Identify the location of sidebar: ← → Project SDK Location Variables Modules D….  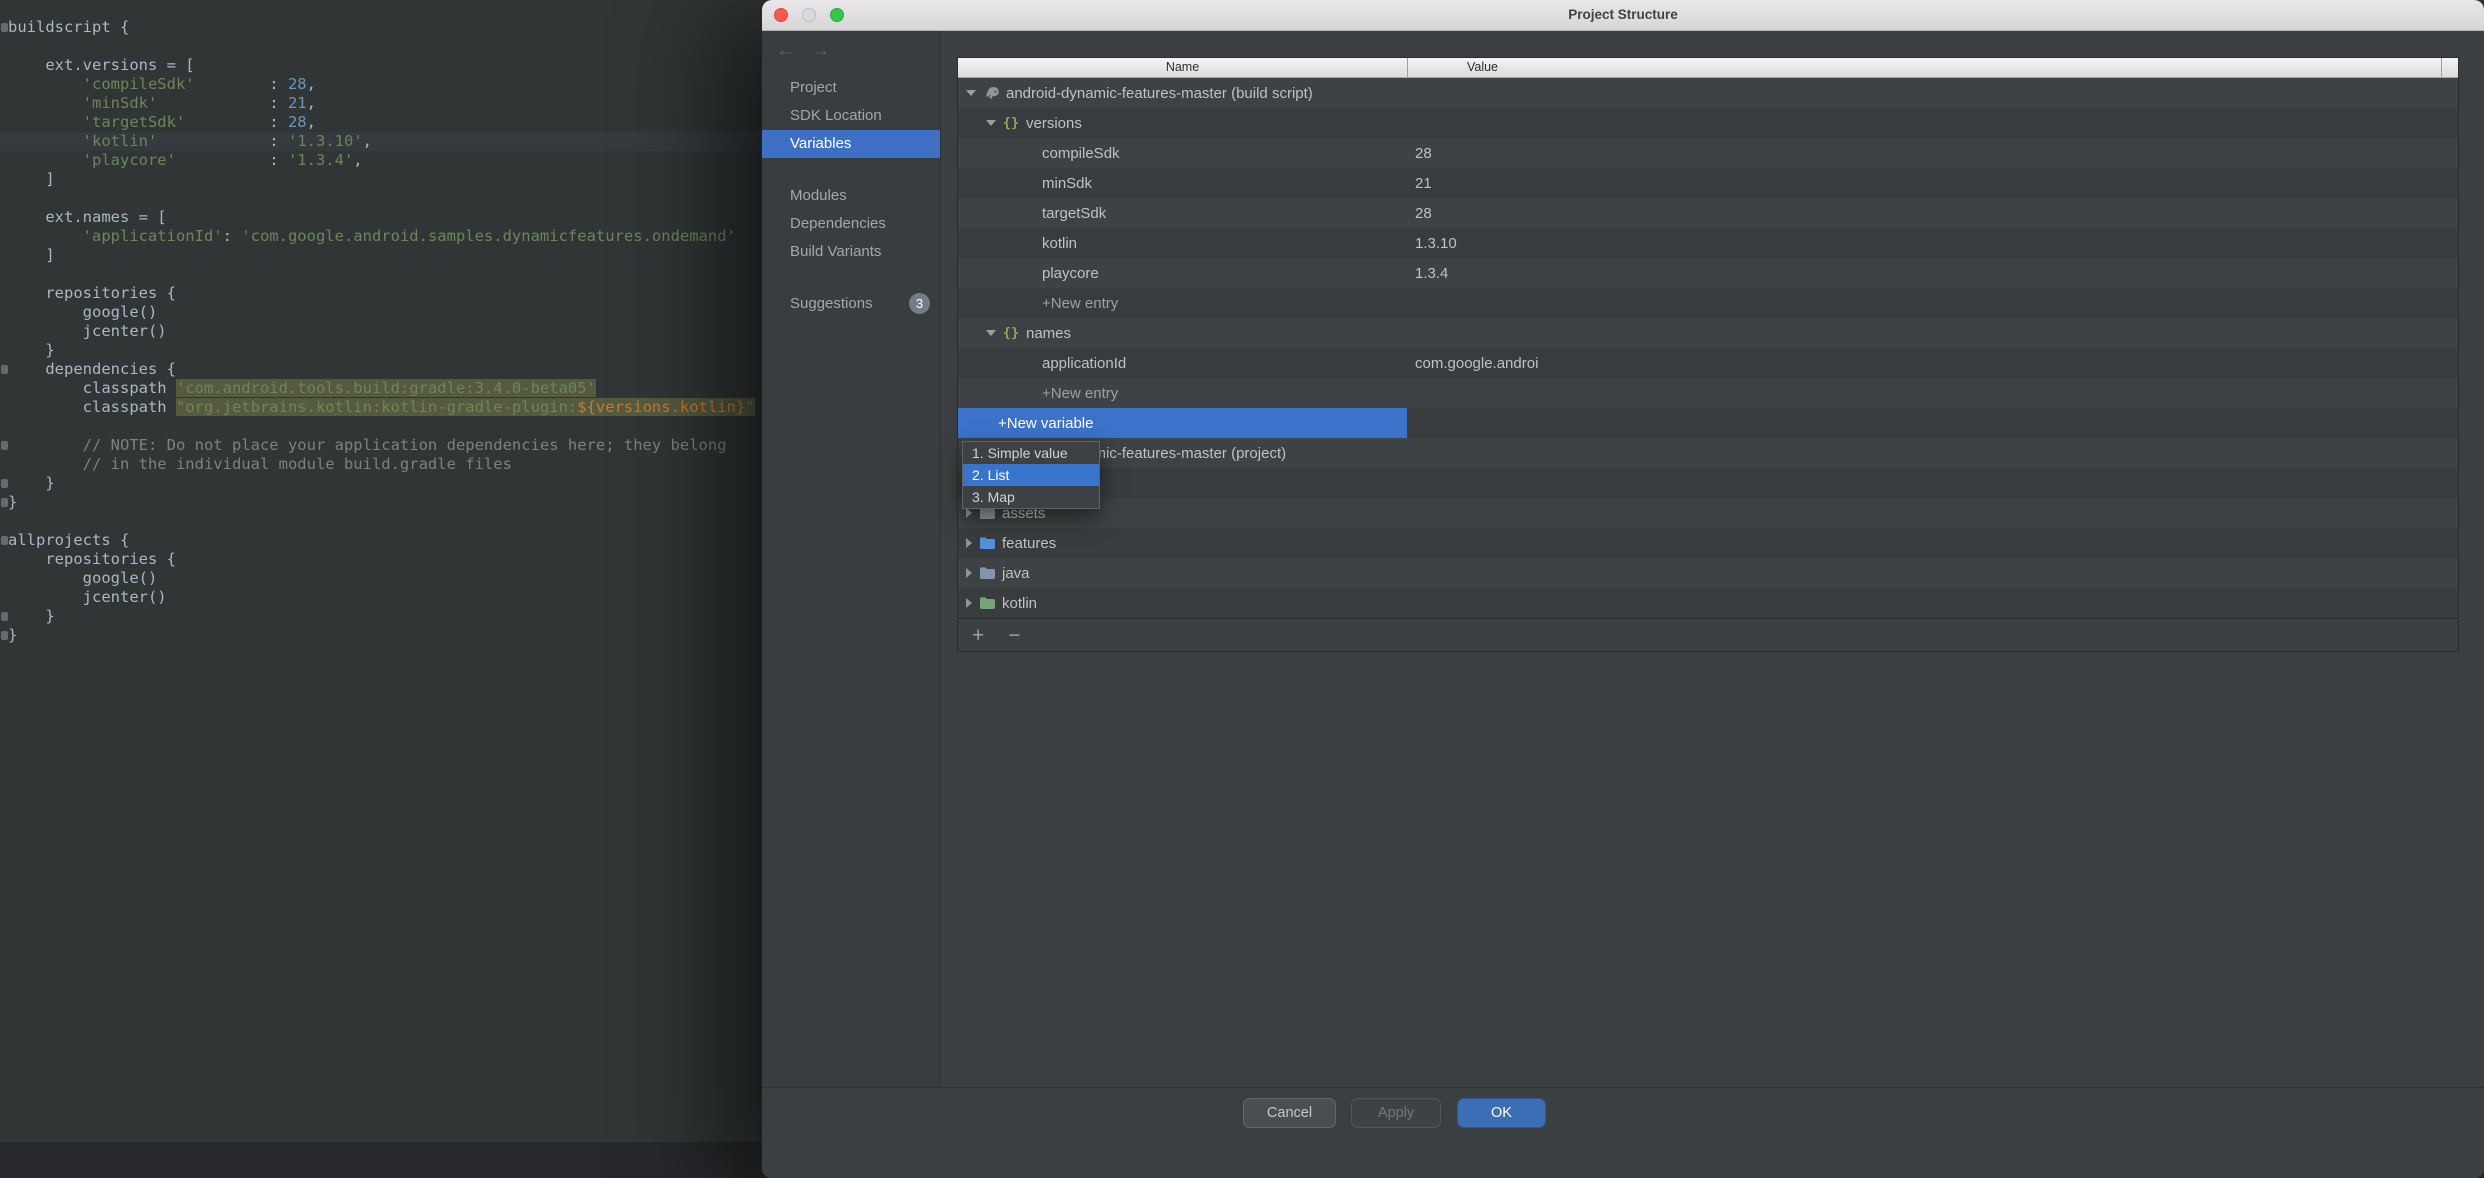
(851, 559).